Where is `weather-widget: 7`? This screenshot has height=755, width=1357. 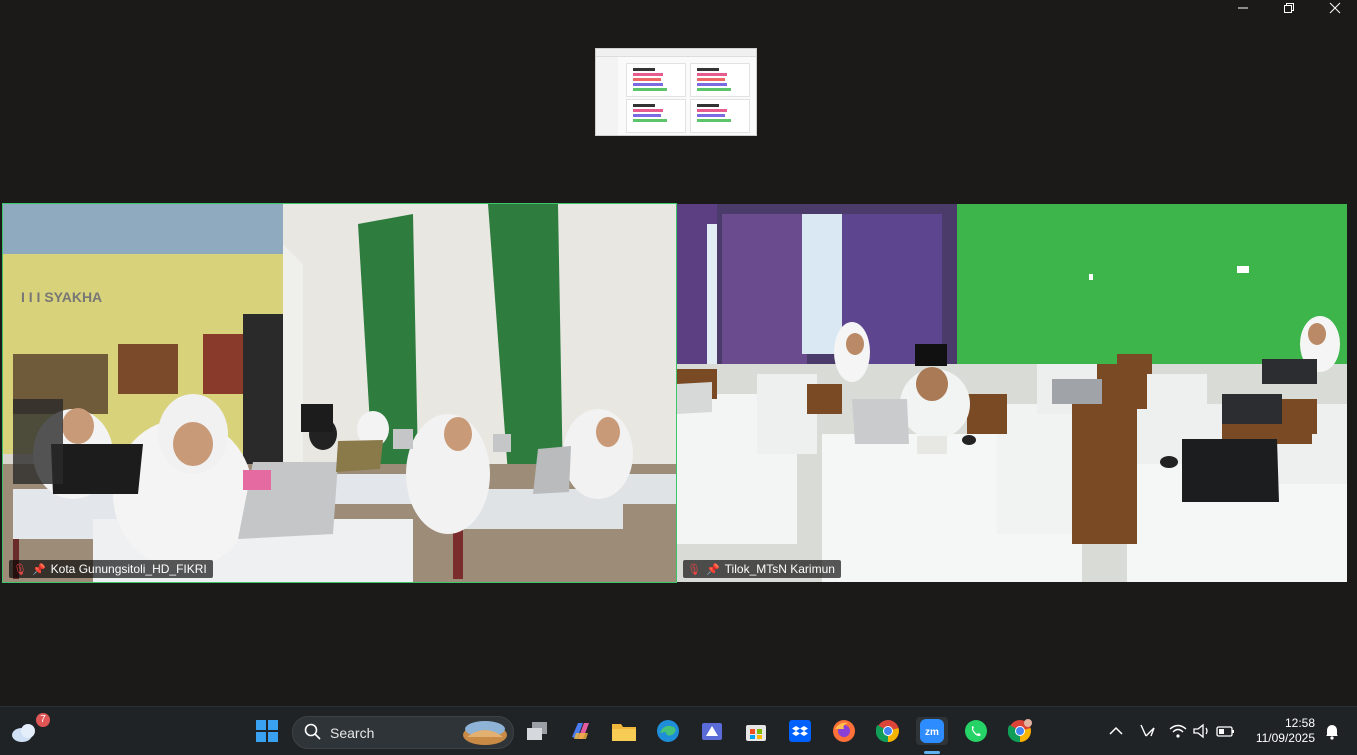
weather-widget: 7 is located at coordinates (30, 729).